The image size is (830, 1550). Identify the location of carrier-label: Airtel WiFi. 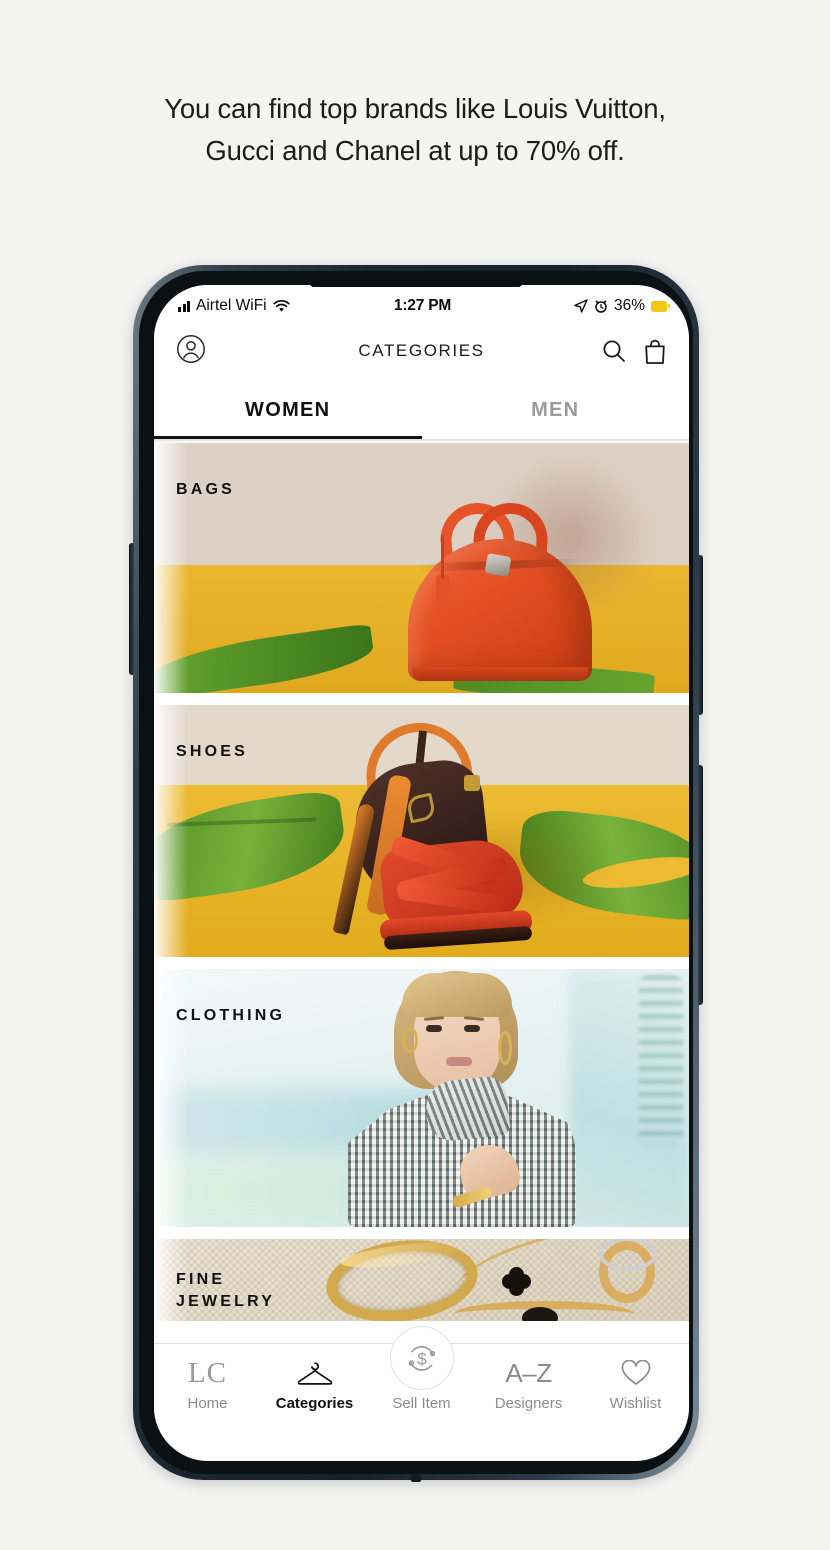
(231, 305).